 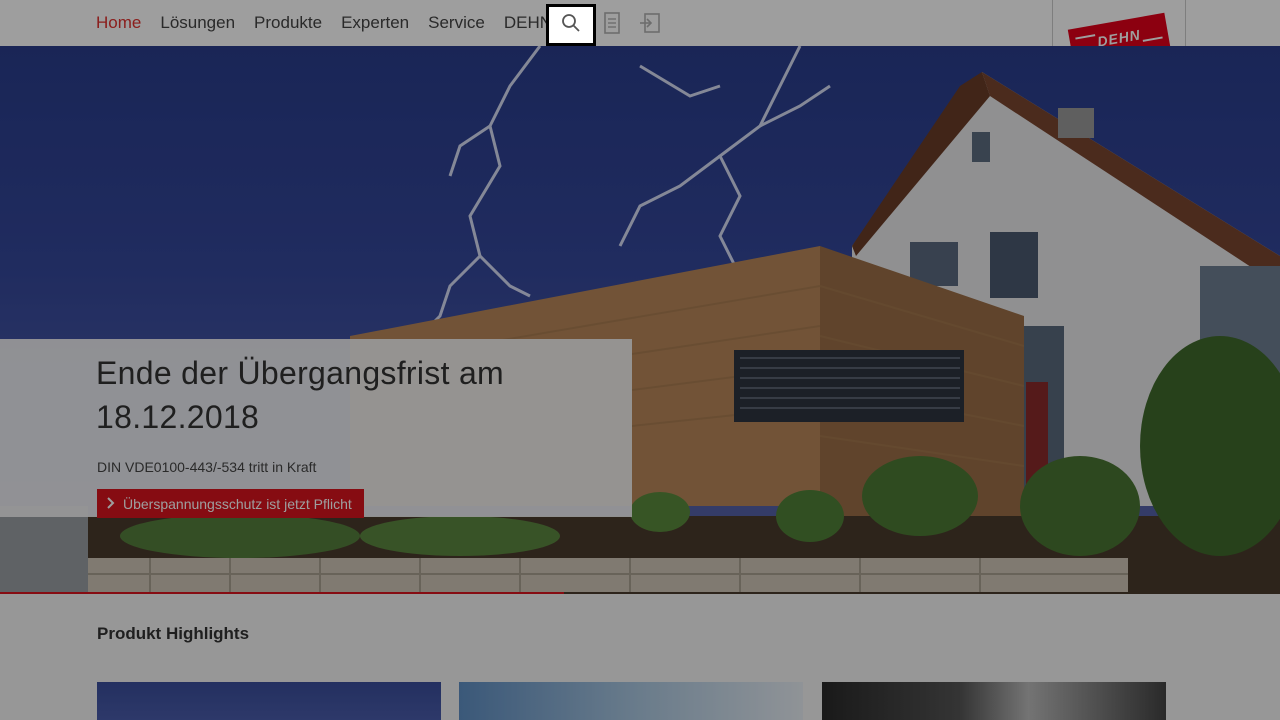 What do you see at coordinates (197, 23) in the screenshot?
I see `nav-item-loesungen: Lösungen` at bounding box center [197, 23].